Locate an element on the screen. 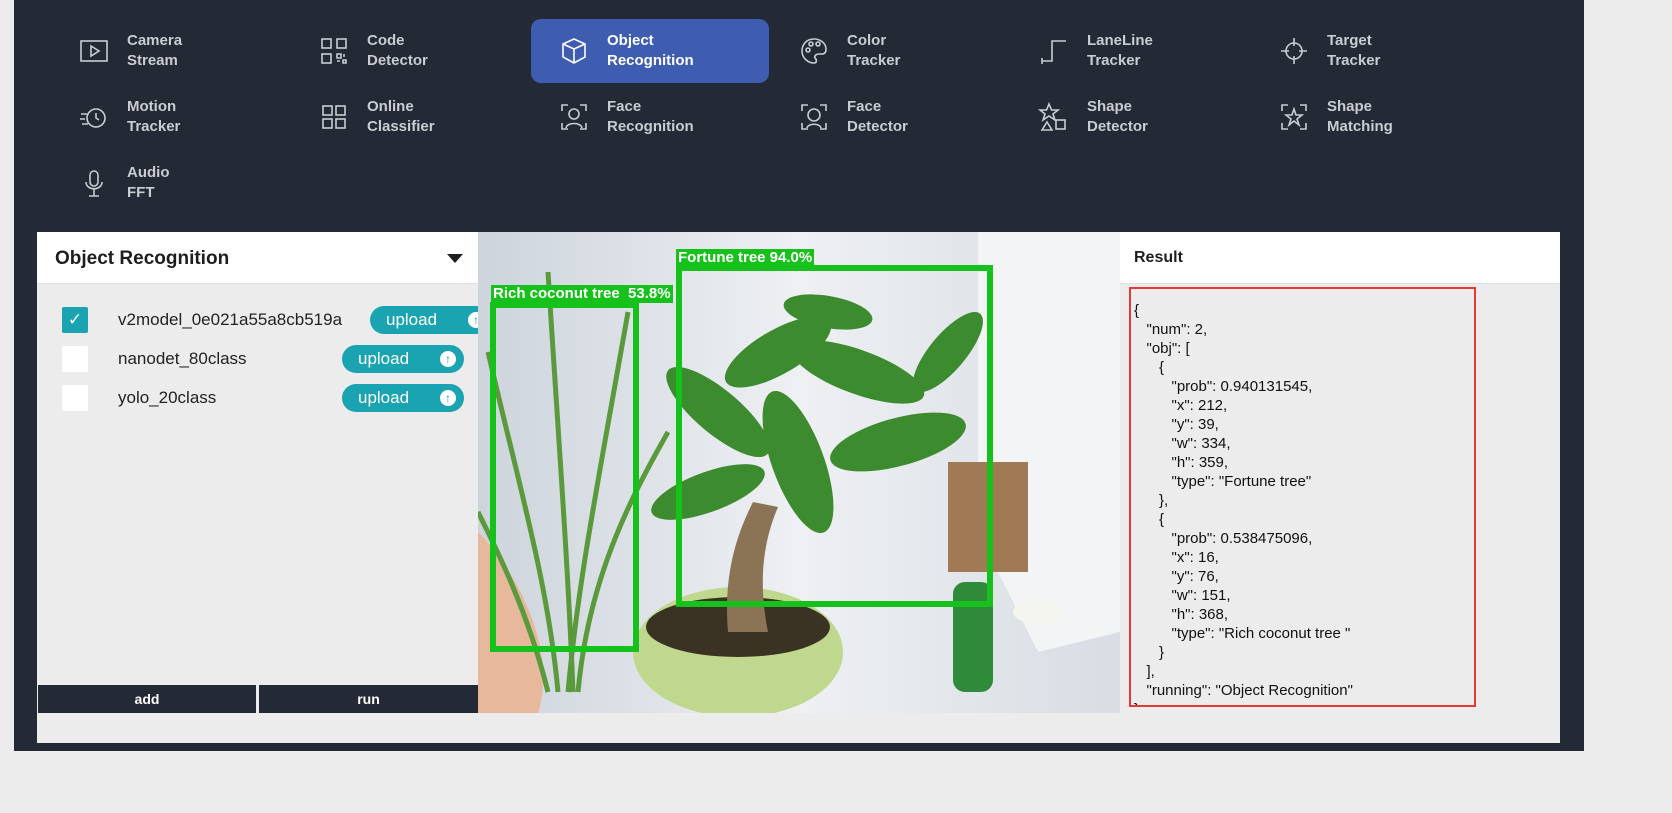 The height and width of the screenshot is (813, 1672). nav-target-tracker: Target Tracker is located at coordinates (1370, 51).